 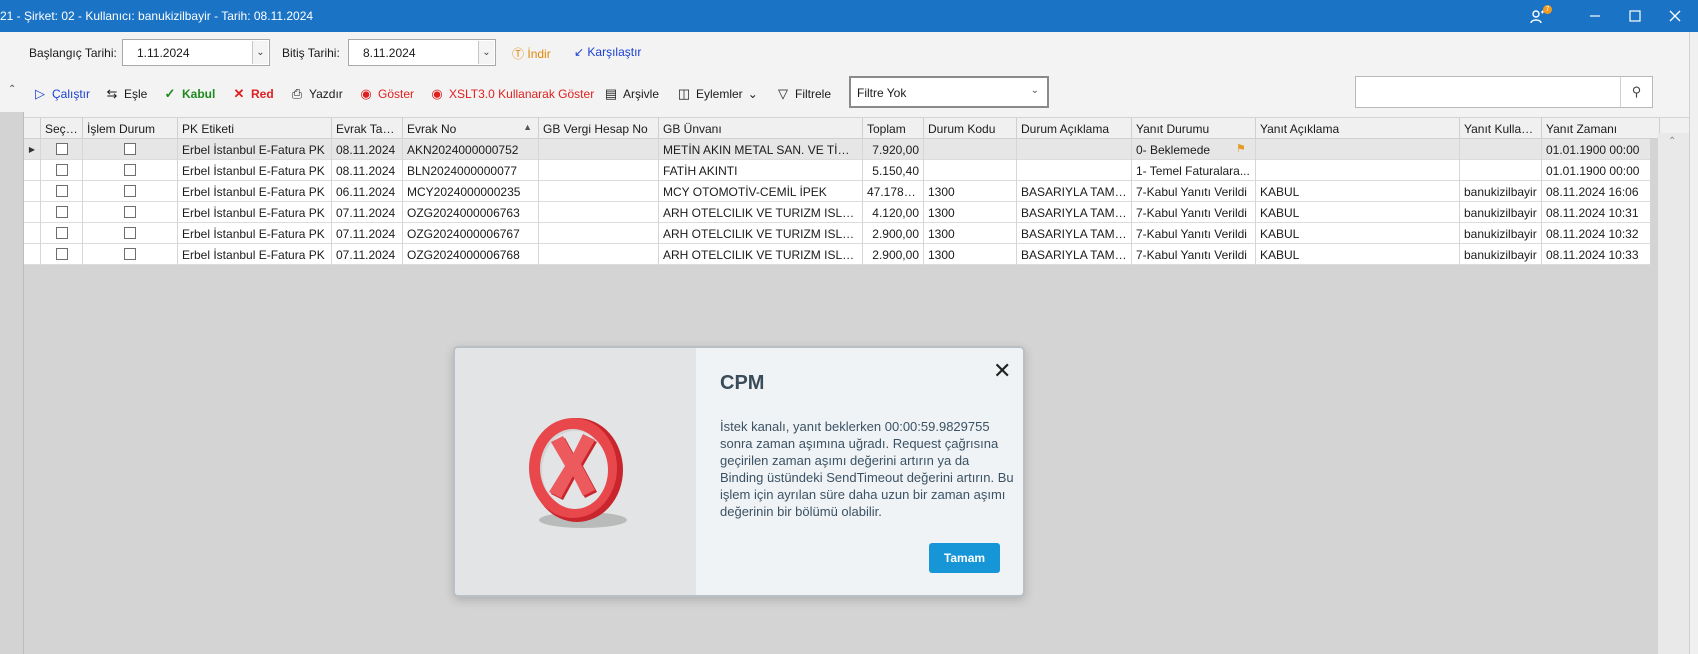 I want to click on dialog-icon-pane, so click(x=575, y=471).